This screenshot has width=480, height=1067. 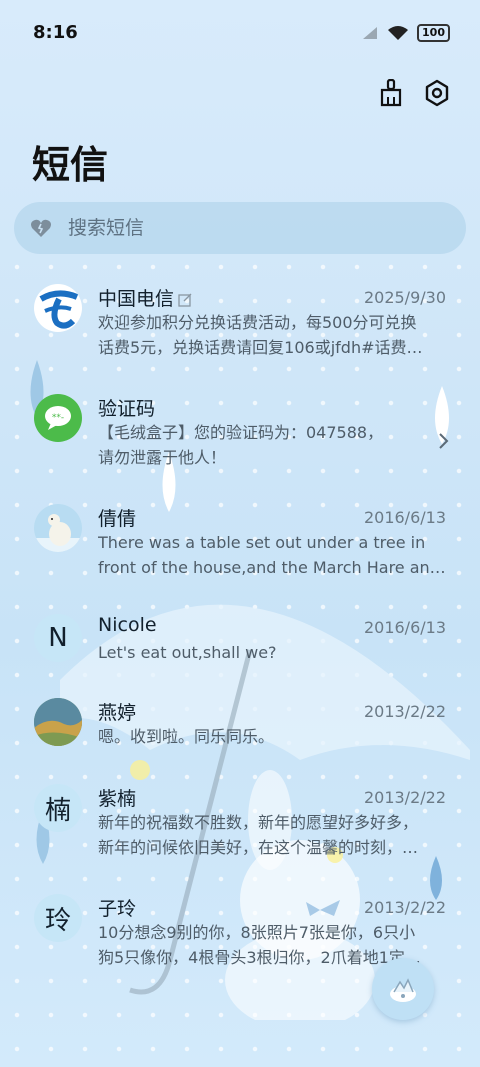 I want to click on avatar: 楠, so click(x=58, y=808).